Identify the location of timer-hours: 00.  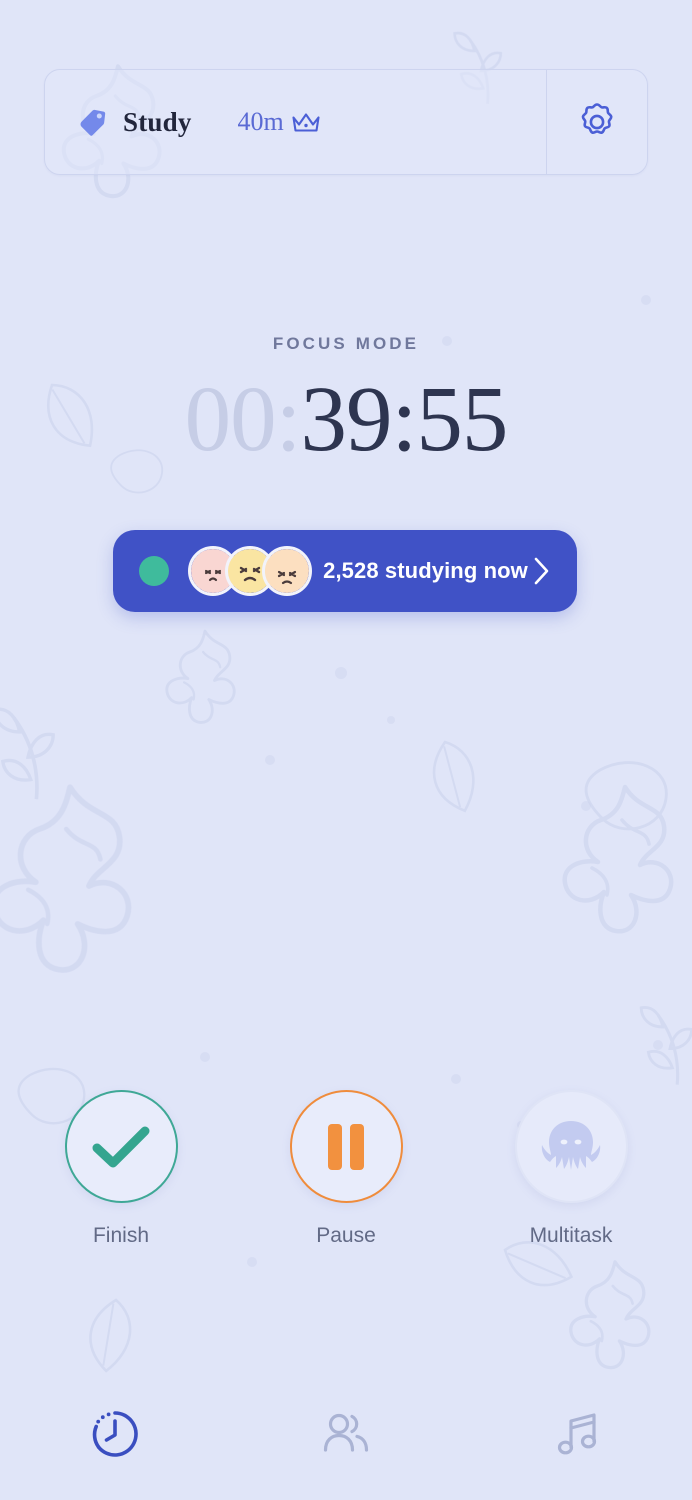
(230, 419).